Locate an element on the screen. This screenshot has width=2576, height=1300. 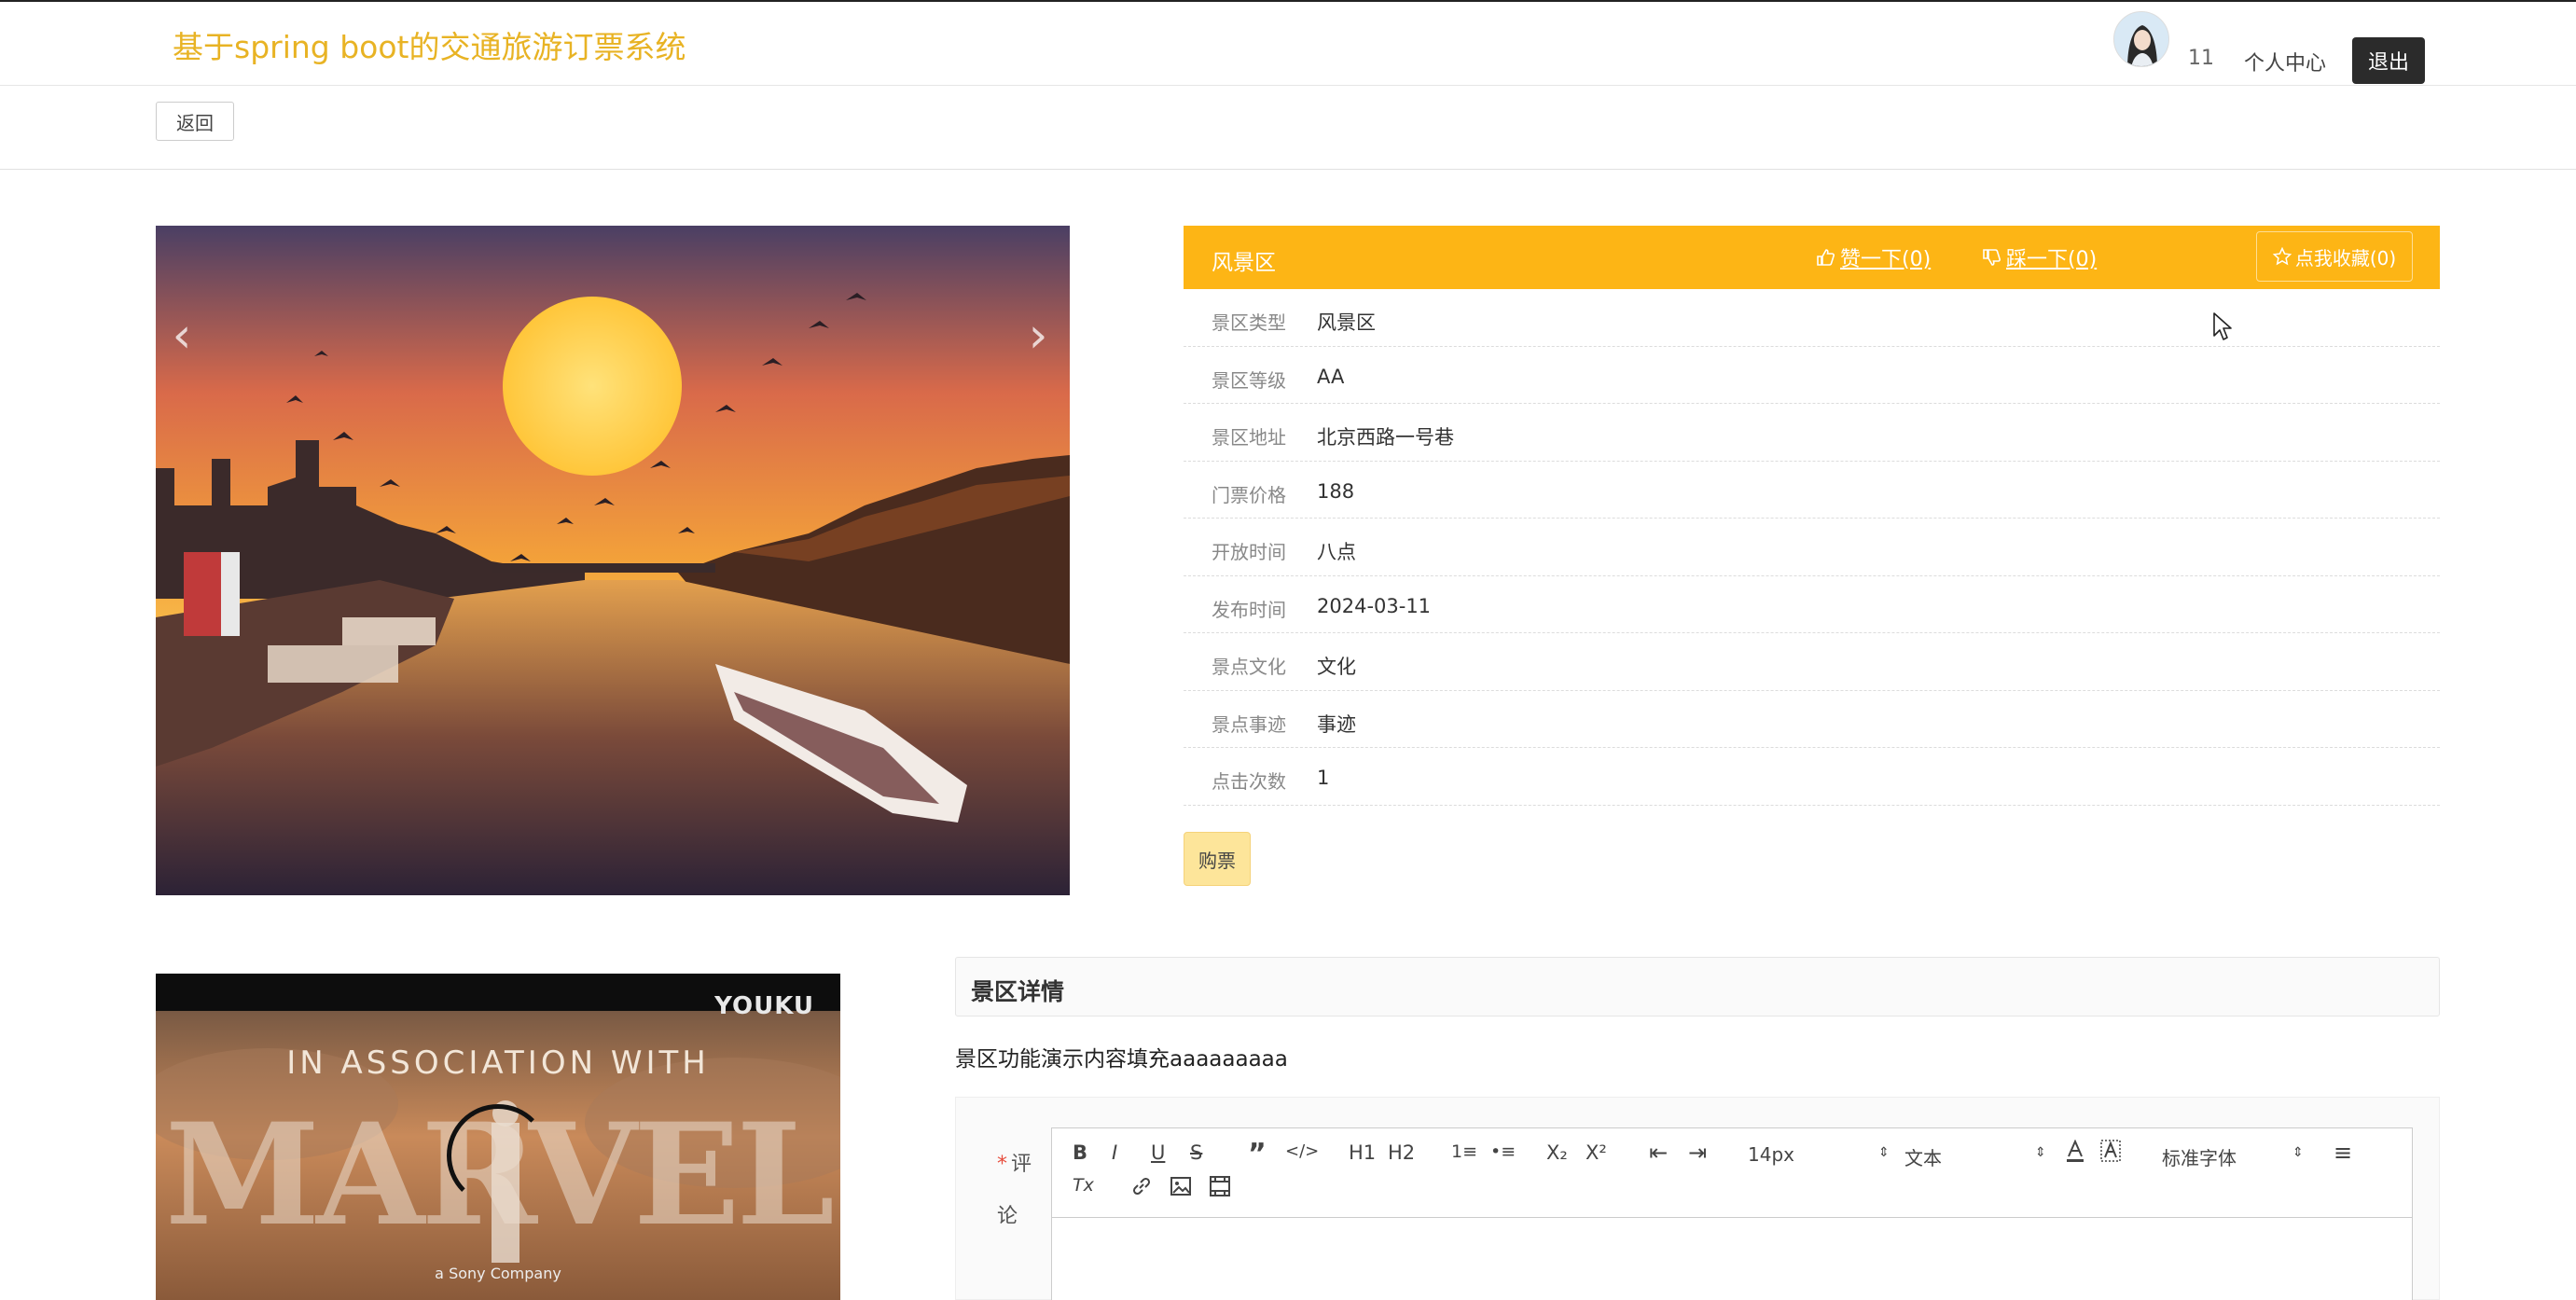
image-icon is located at coordinates (1181, 1189).